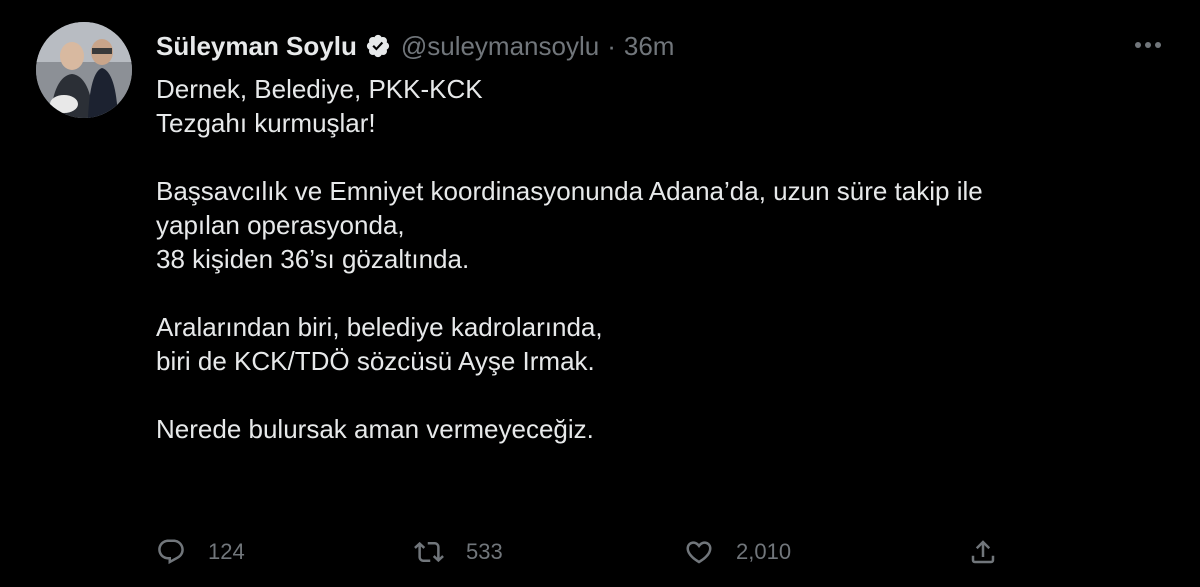 The width and height of the screenshot is (1200, 587). What do you see at coordinates (256, 46) in the screenshot?
I see `author-name: Süleyman Soylu` at bounding box center [256, 46].